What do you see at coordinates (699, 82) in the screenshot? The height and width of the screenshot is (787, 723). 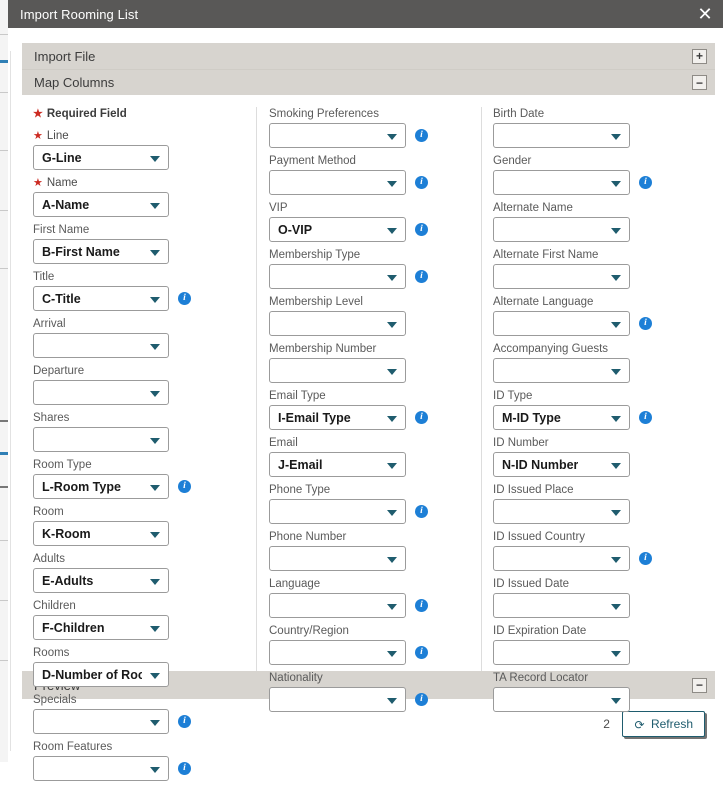 I see `collapse-icon-map-columns: −` at bounding box center [699, 82].